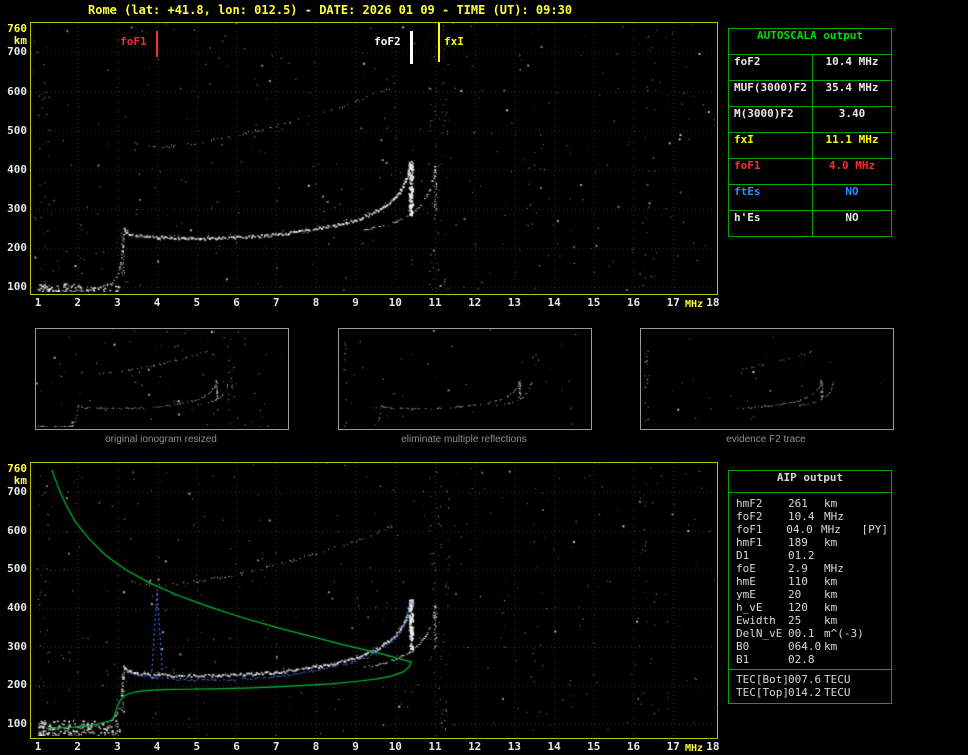 This screenshot has height=755, width=968. What do you see at coordinates (812, 594) in the screenshot?
I see `aip-row: ymE 20 km` at bounding box center [812, 594].